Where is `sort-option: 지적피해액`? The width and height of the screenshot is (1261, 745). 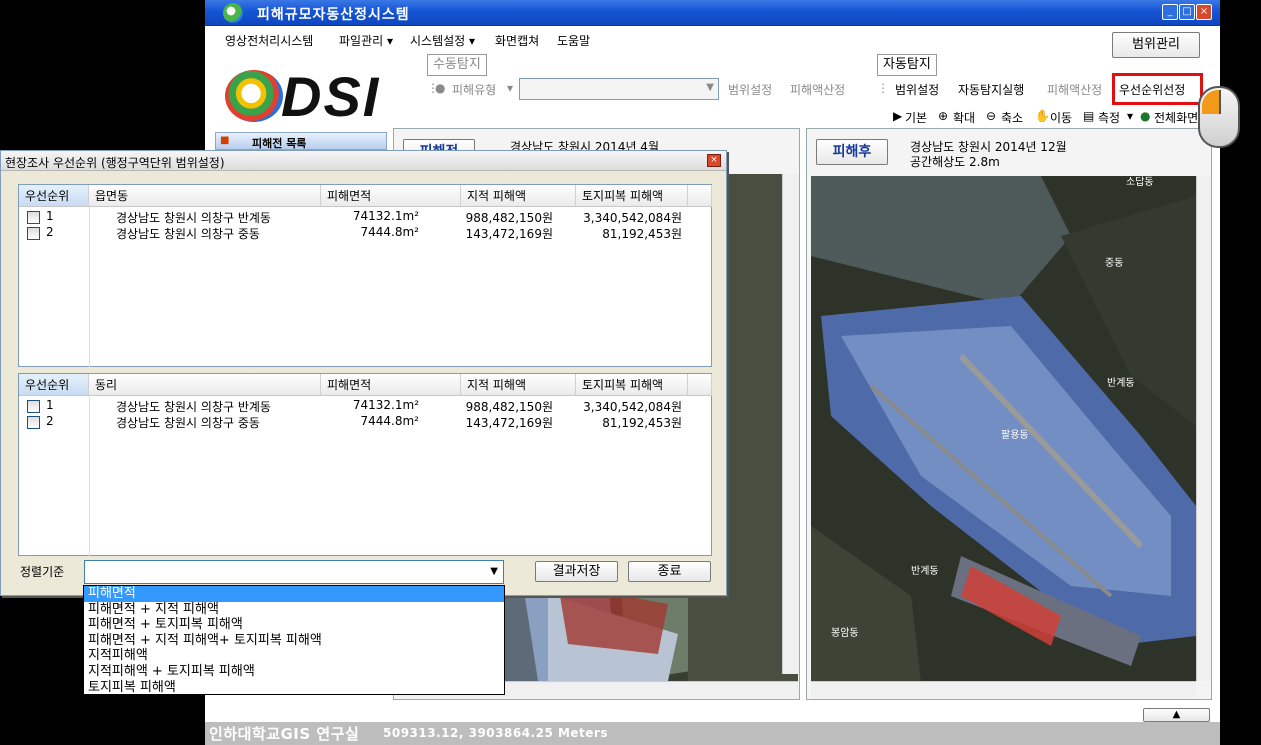 sort-option: 지적피해액 is located at coordinates (294, 656).